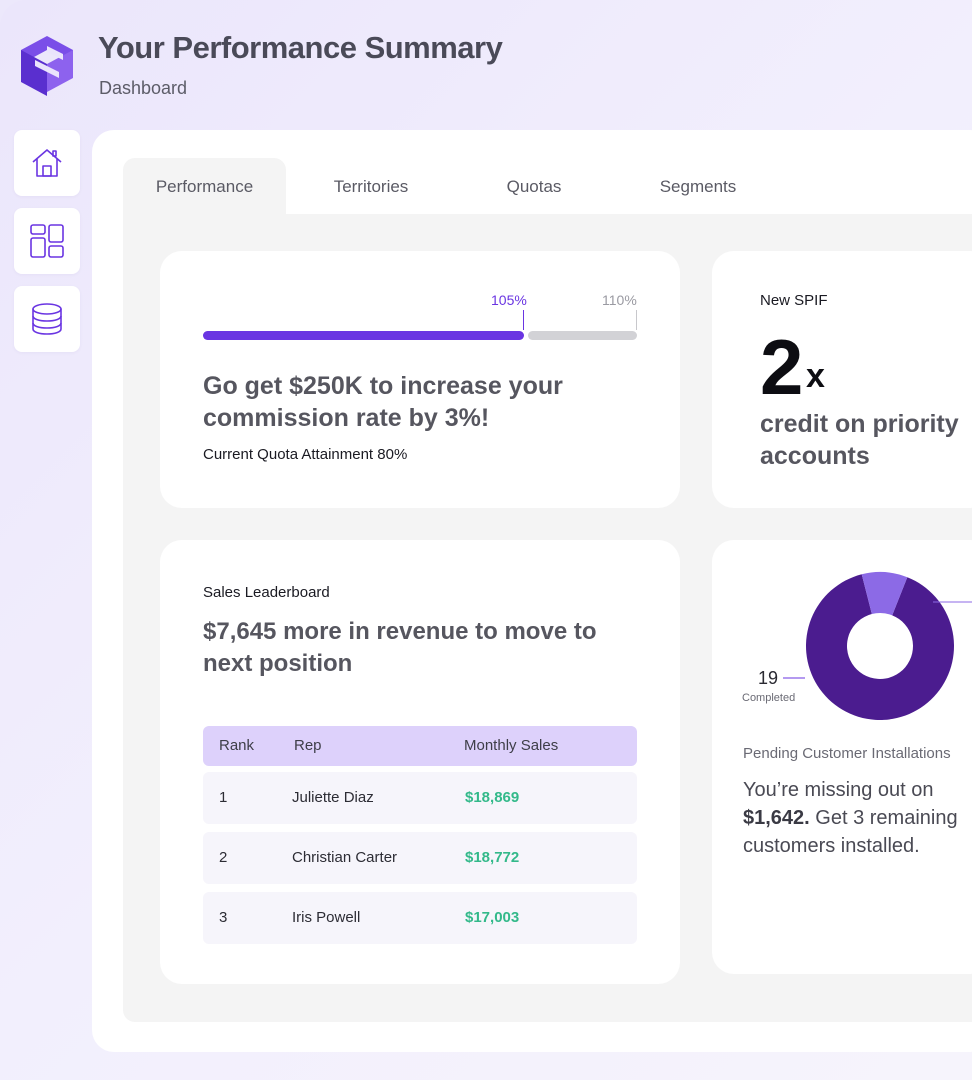 The height and width of the screenshot is (1080, 972). I want to click on pending-installations-label: Pending Customer Installations, so click(847, 753).